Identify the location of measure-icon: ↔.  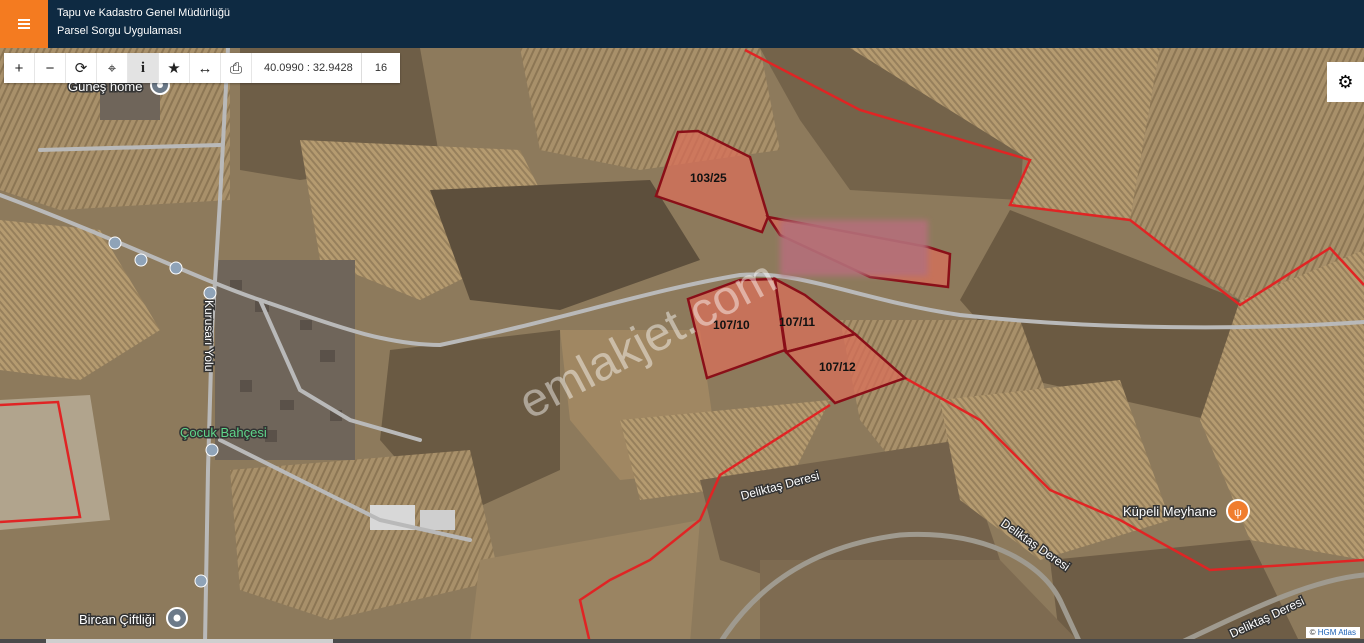
(205, 68).